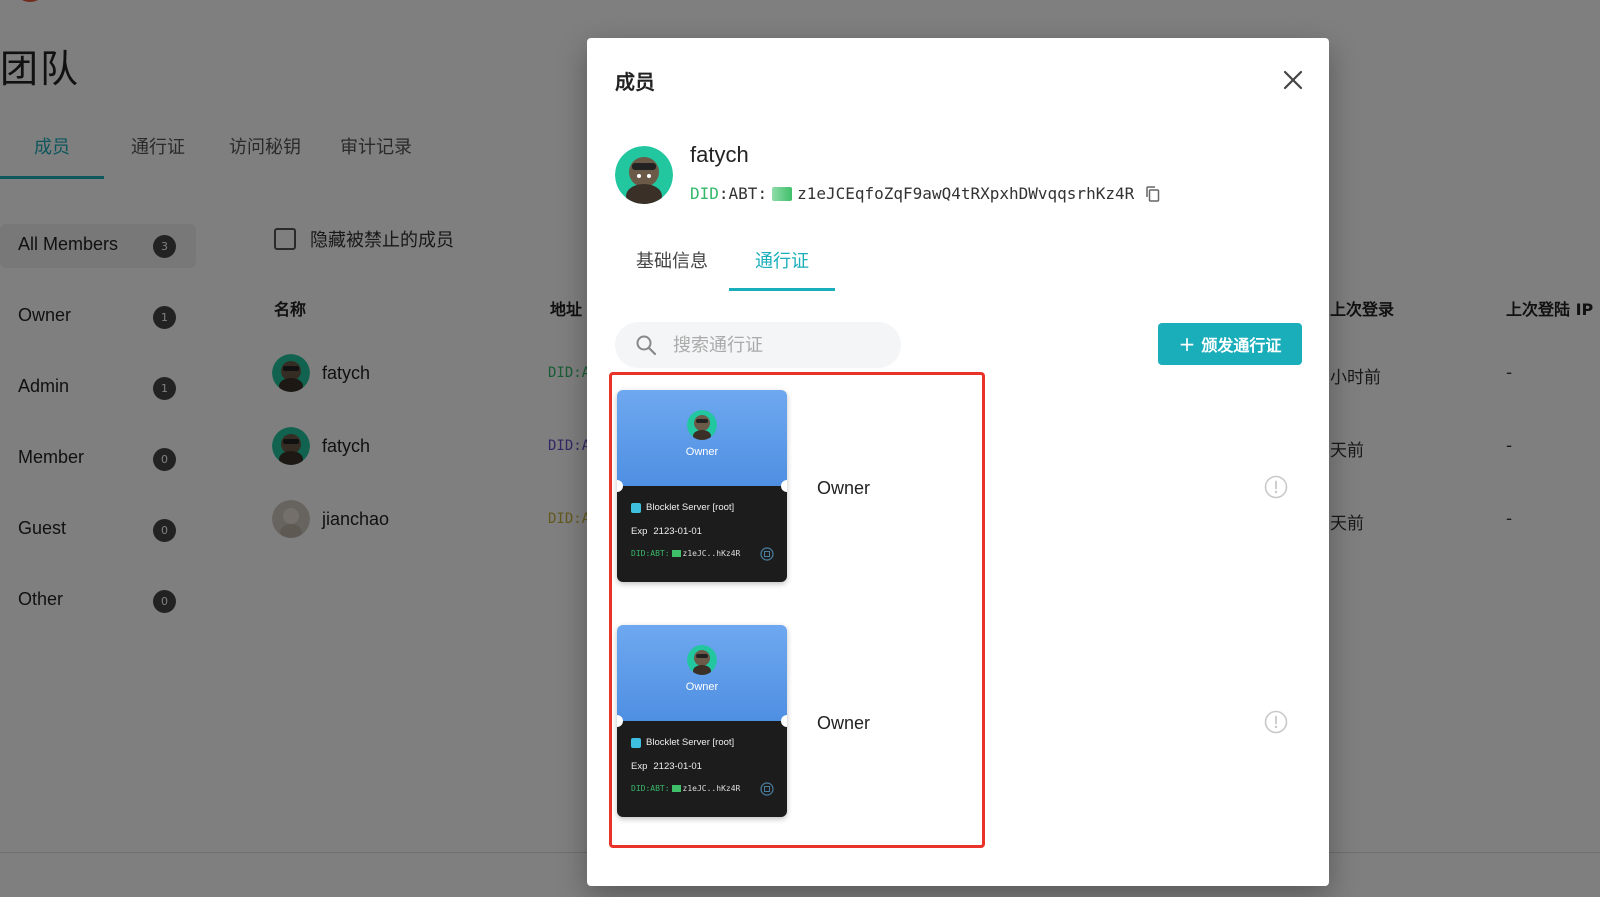 The height and width of the screenshot is (897, 1600). I want to click on passport-search, so click(758, 345).